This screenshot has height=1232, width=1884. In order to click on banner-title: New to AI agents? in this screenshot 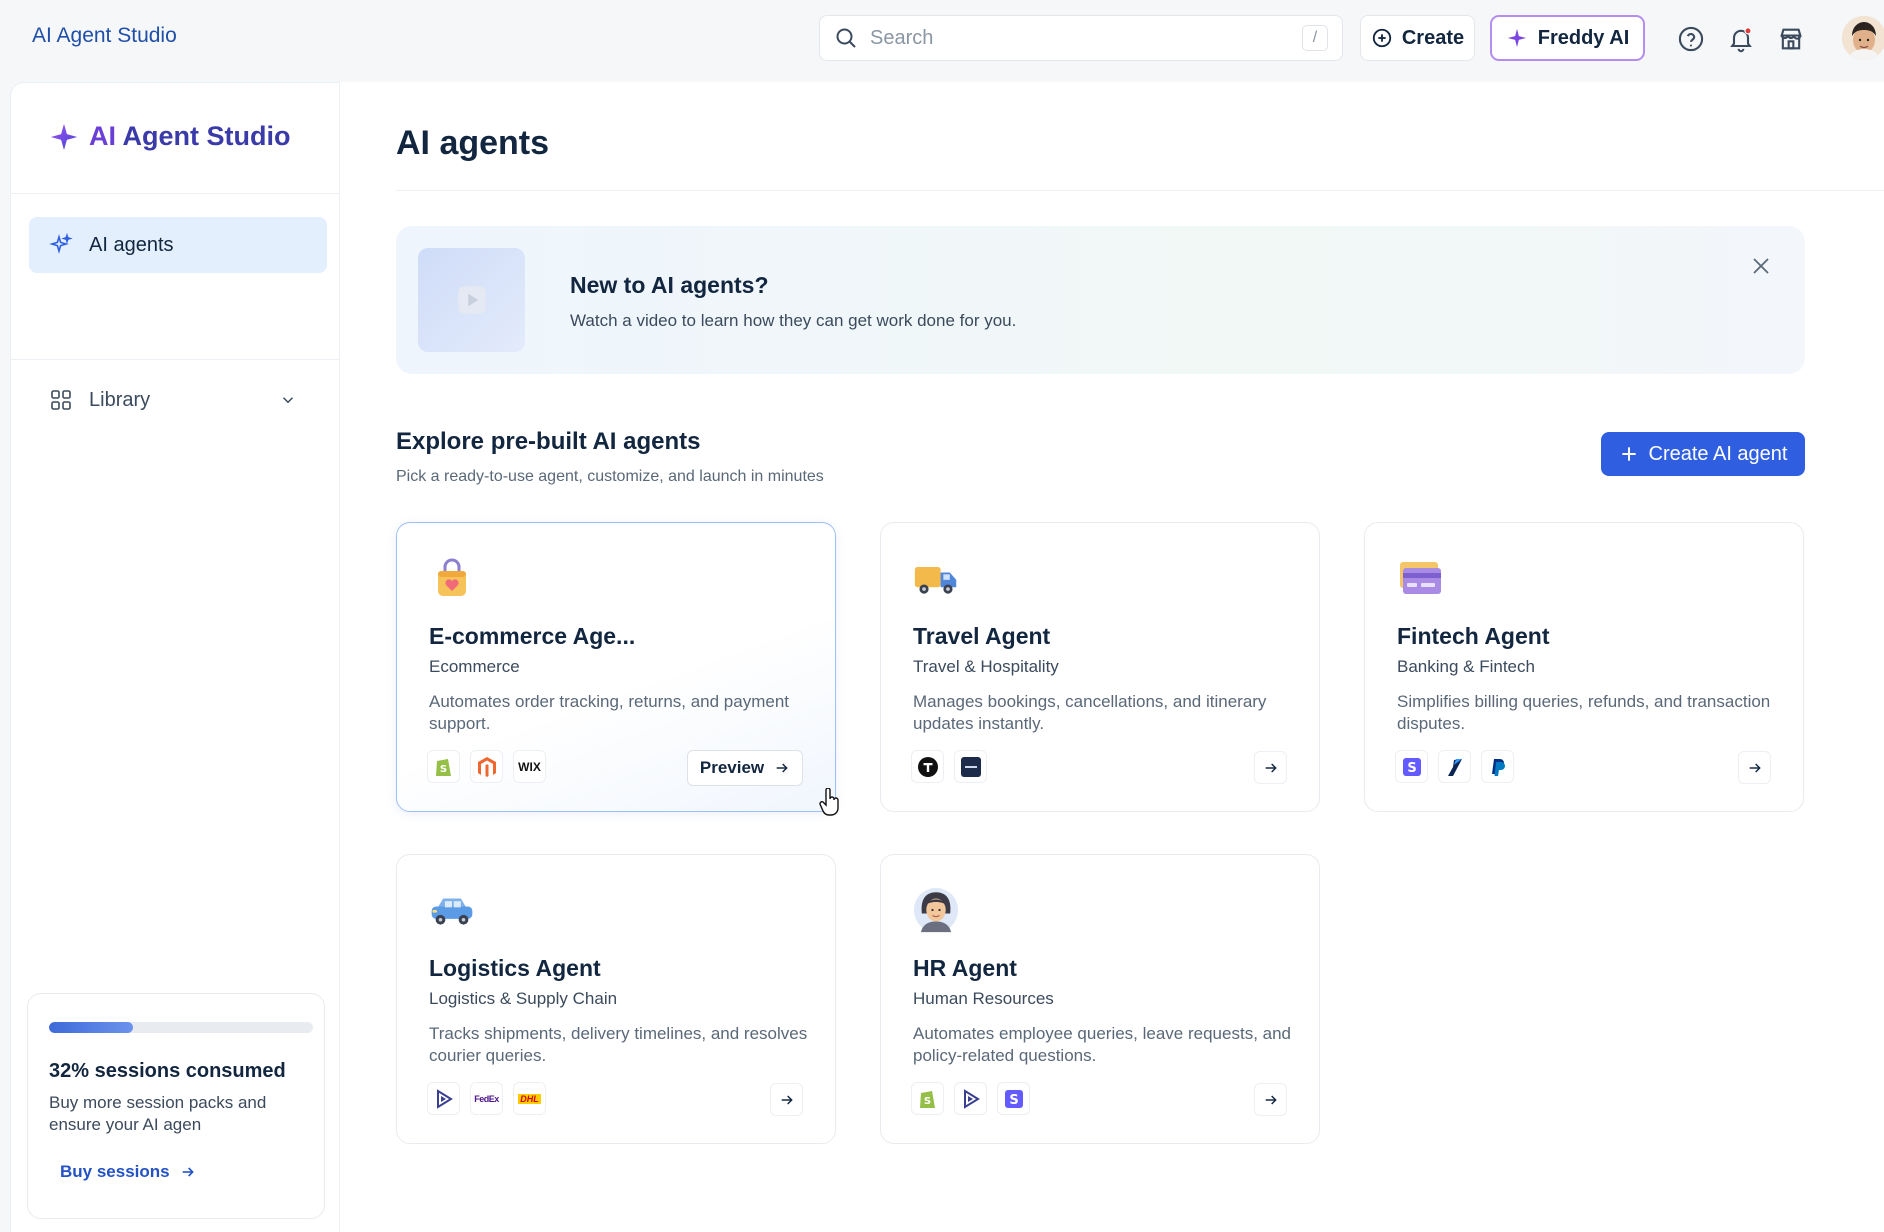, I will do `click(669, 285)`.